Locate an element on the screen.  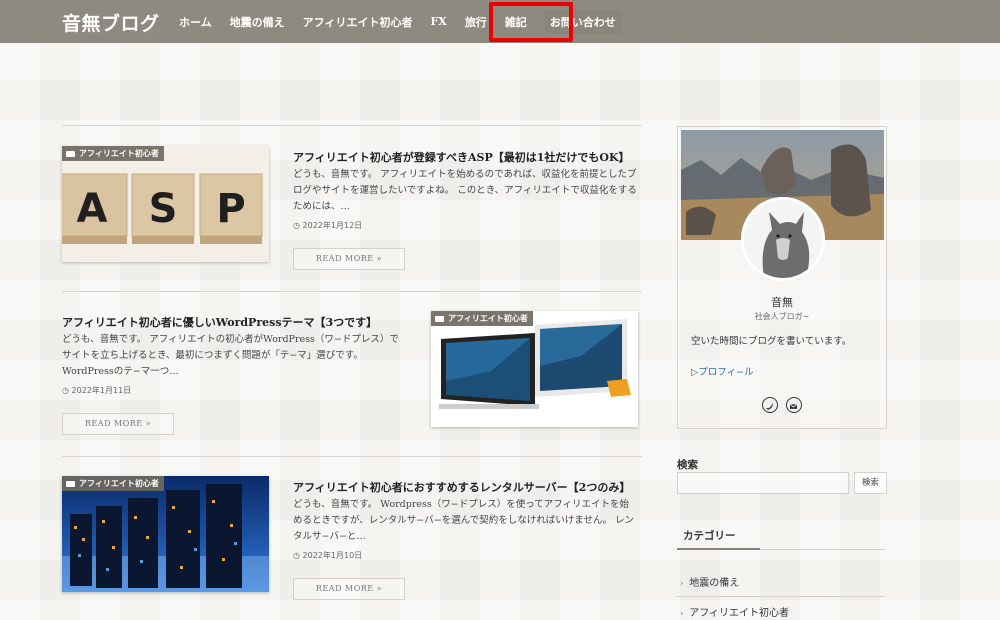
category-item-affiliate: › アフィリエイト初心者 is located at coordinates (734, 611).